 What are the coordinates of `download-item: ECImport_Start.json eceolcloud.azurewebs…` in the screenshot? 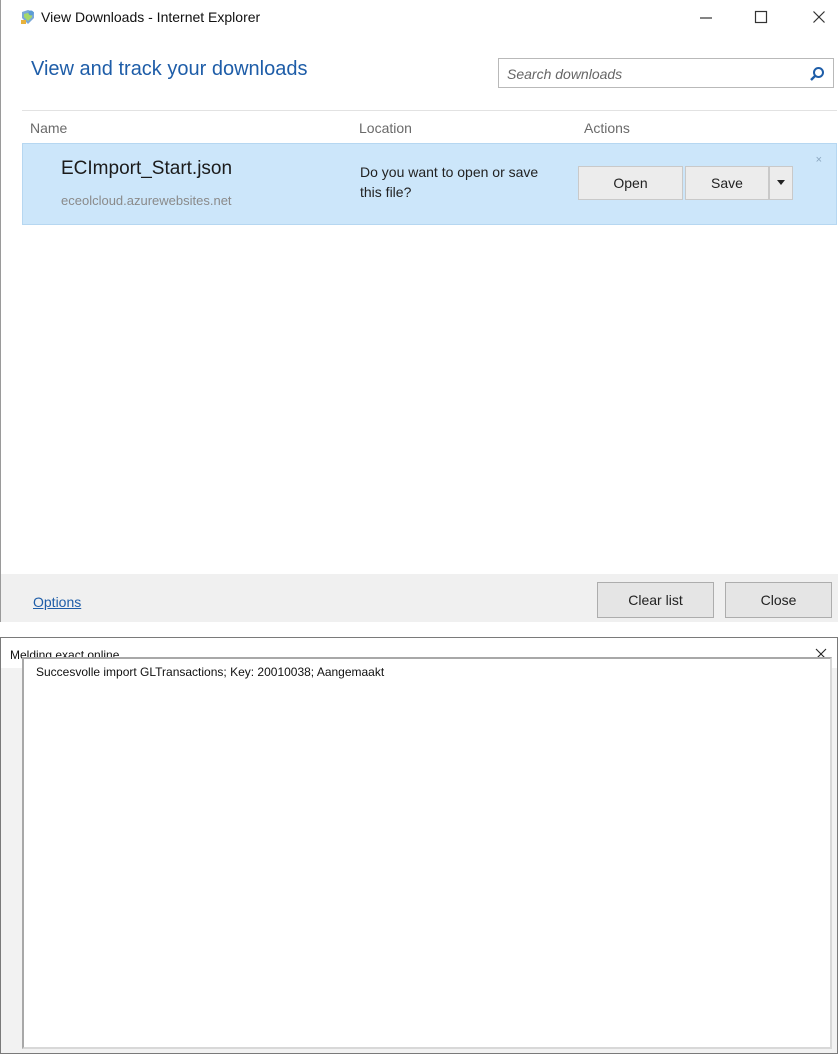 It's located at (429, 184).